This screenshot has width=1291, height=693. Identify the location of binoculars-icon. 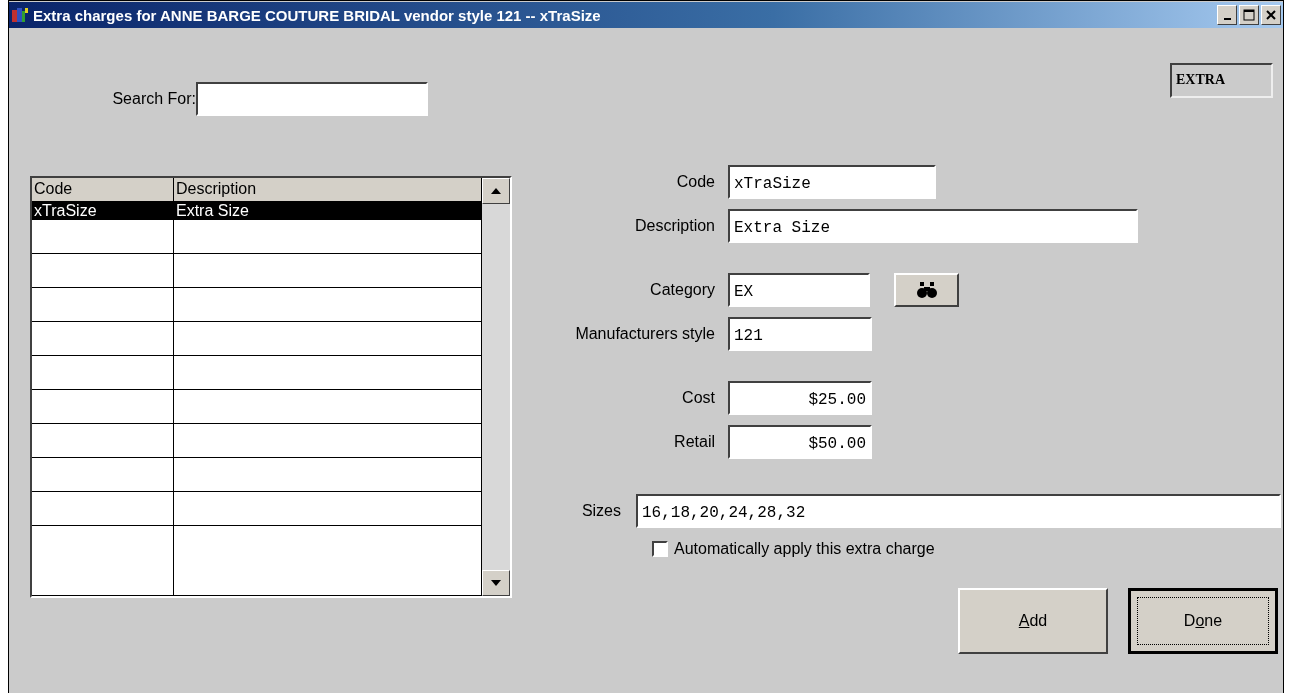
(926, 290).